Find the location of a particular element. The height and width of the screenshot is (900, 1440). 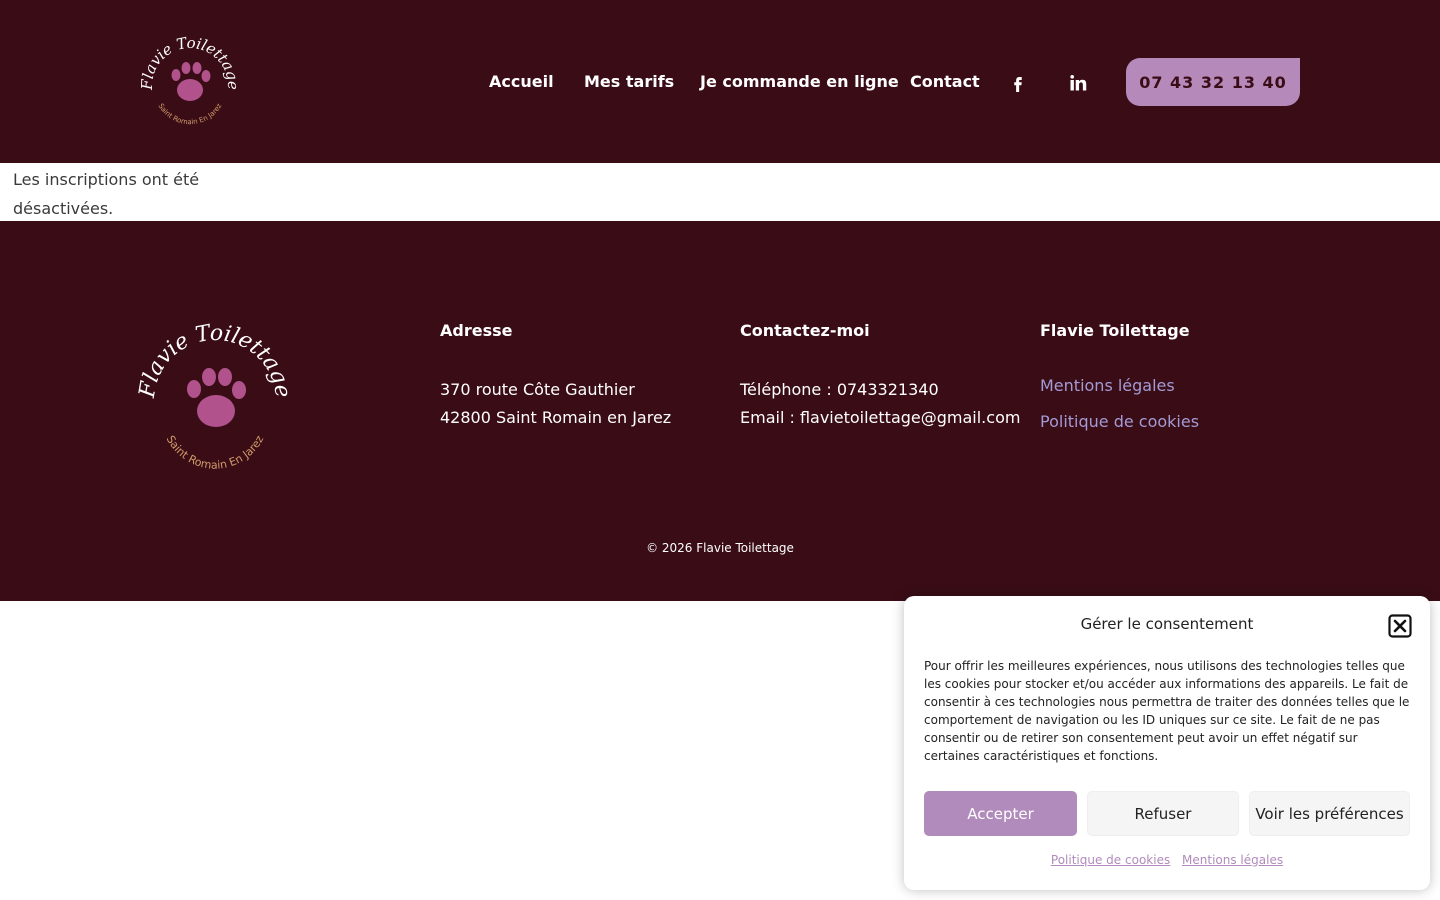

nav-mes-tarifs: Mes tarifs is located at coordinates (629, 81).